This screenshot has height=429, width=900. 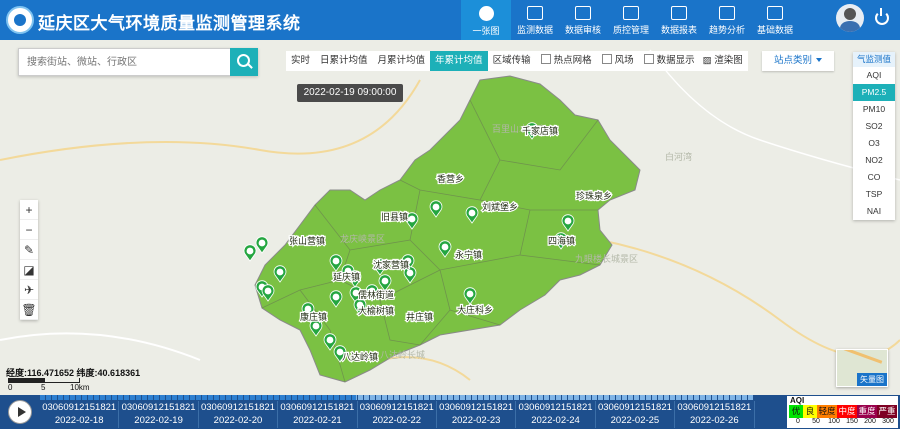 What do you see at coordinates (344, 61) in the screenshot?
I see `tab-daily-avg: 日累计均值` at bounding box center [344, 61].